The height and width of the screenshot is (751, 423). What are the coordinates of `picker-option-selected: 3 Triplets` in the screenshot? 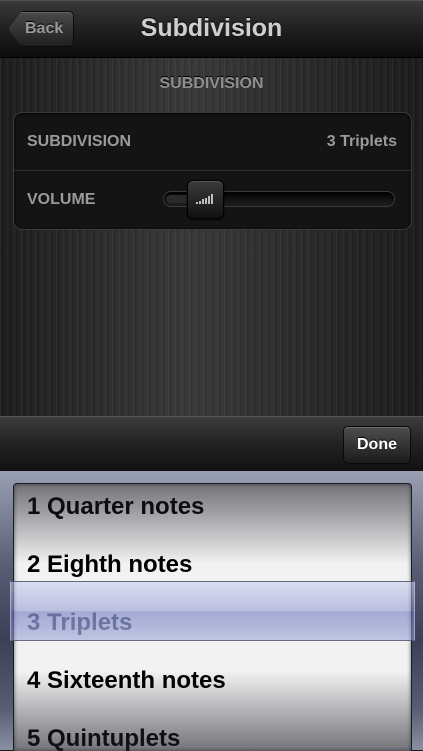 It's located at (212, 623).